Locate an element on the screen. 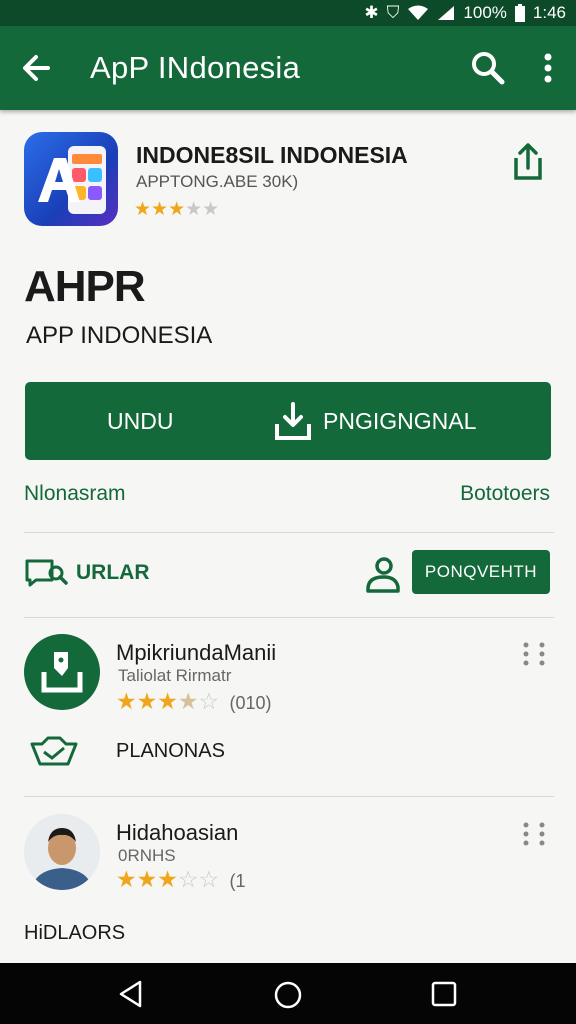 The width and height of the screenshot is (576, 1024). person-icon is located at coordinates (382, 575).